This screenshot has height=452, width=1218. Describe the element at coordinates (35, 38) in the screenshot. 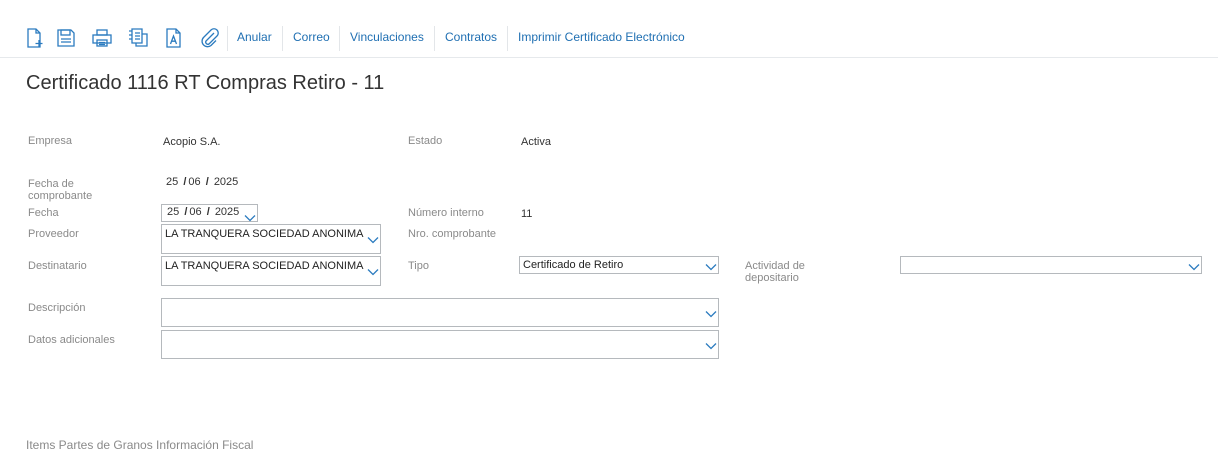

I see `new-document-icon` at that location.